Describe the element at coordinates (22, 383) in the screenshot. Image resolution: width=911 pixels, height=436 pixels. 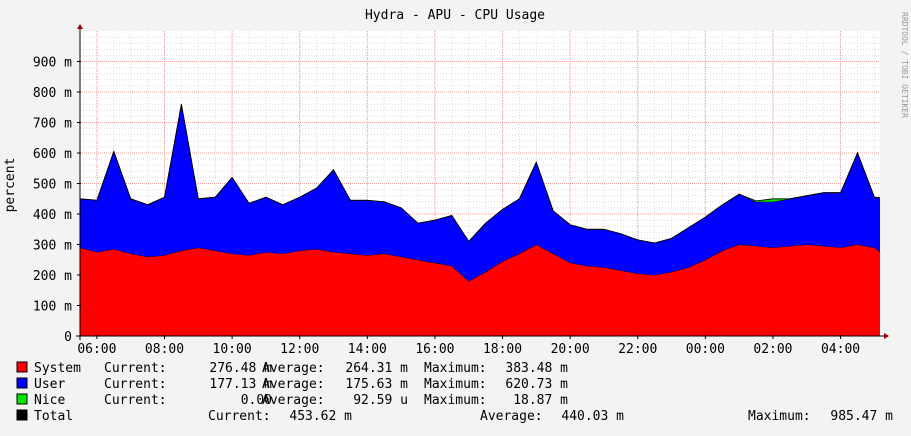
I see `legend-swatch-user` at that location.